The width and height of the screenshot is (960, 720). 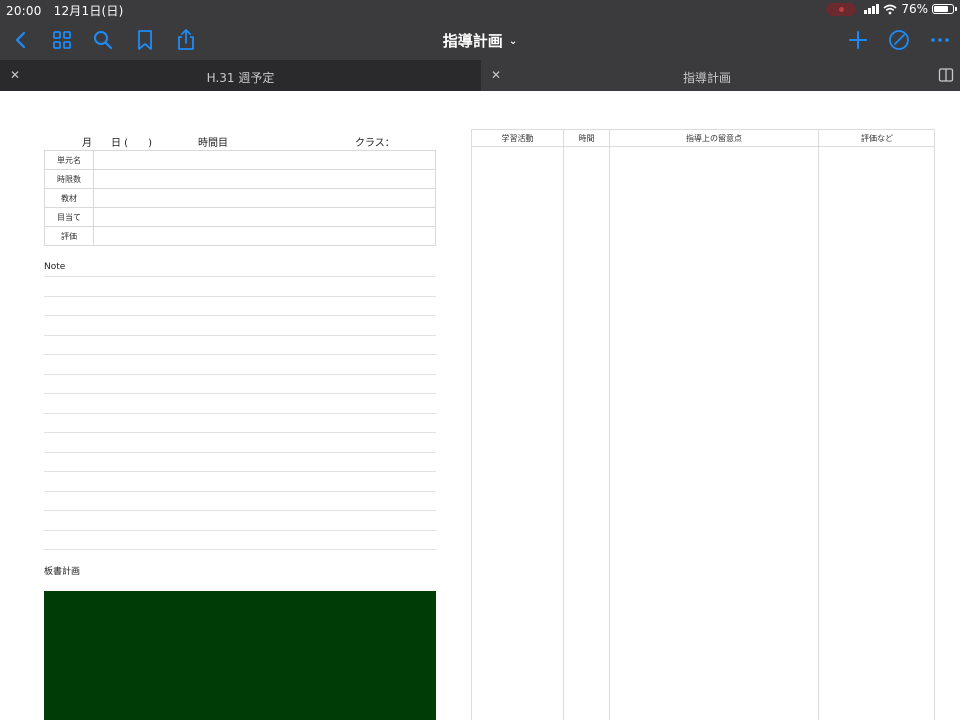 I want to click on battery-icon, so click(x=944, y=9).